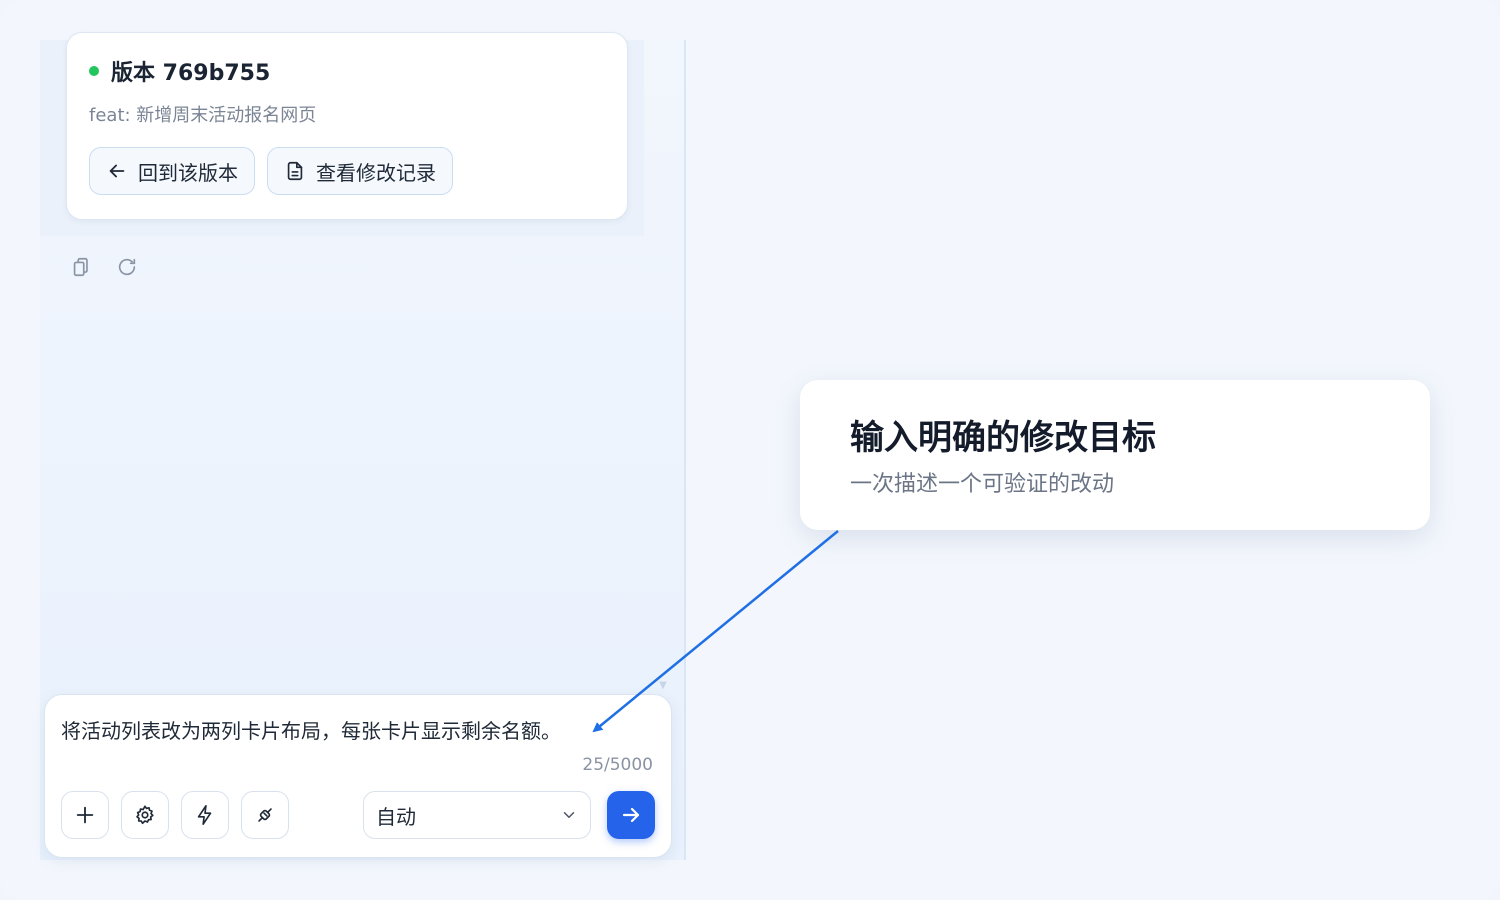 This screenshot has height=900, width=1500. Describe the element at coordinates (617, 765) in the screenshot. I see `char-counter: 25/5000` at that location.